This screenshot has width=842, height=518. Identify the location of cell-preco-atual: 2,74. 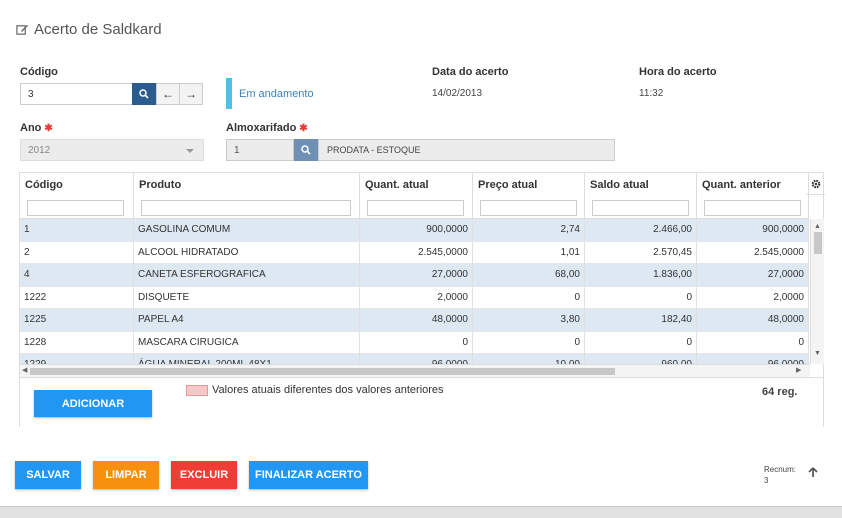
(529, 230).